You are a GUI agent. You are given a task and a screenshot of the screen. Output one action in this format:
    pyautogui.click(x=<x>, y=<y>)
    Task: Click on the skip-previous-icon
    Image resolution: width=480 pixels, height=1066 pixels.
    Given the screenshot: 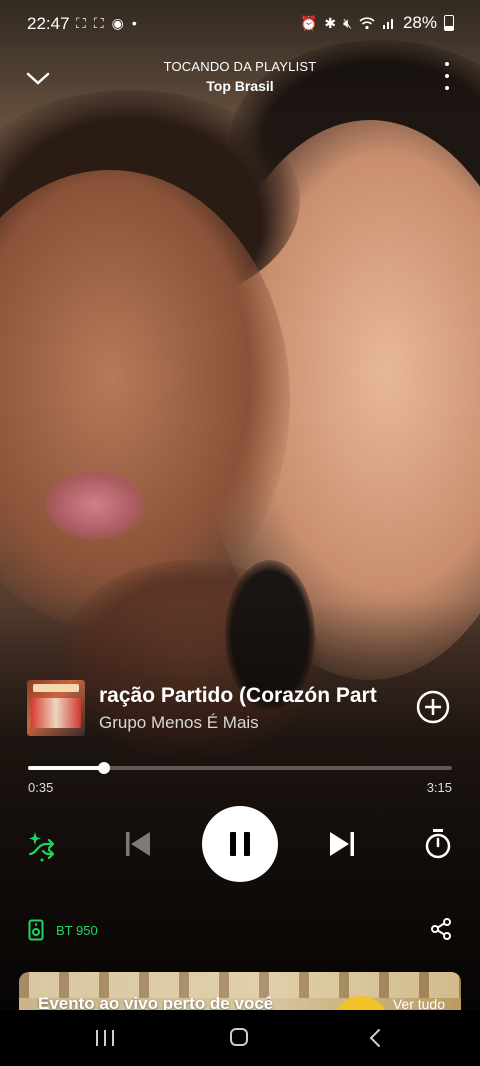 What is the action you would take?
    pyautogui.click(x=138, y=844)
    